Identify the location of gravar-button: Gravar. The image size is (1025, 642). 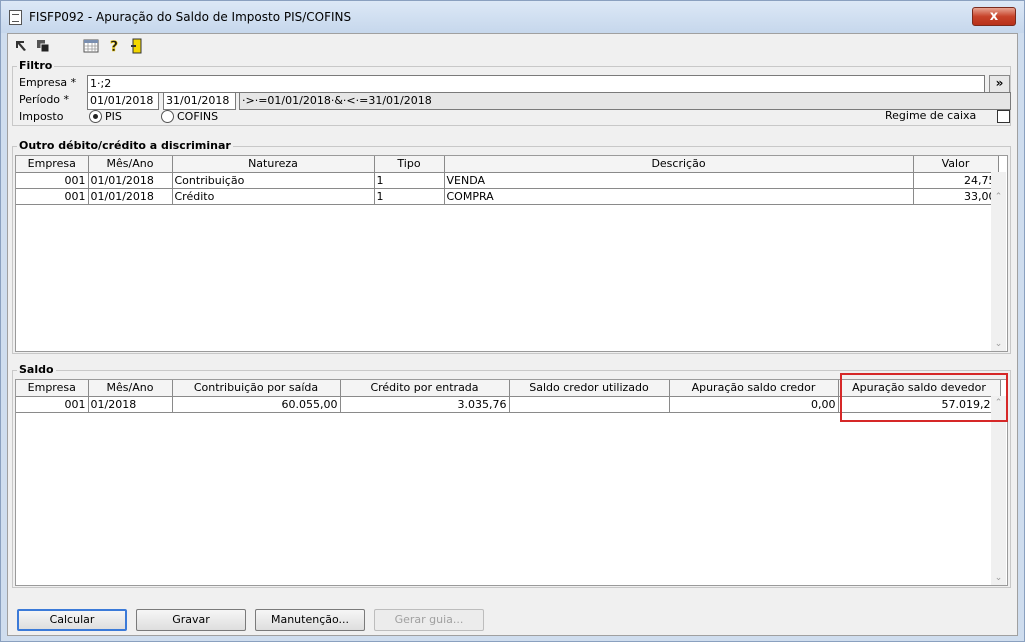
(191, 620).